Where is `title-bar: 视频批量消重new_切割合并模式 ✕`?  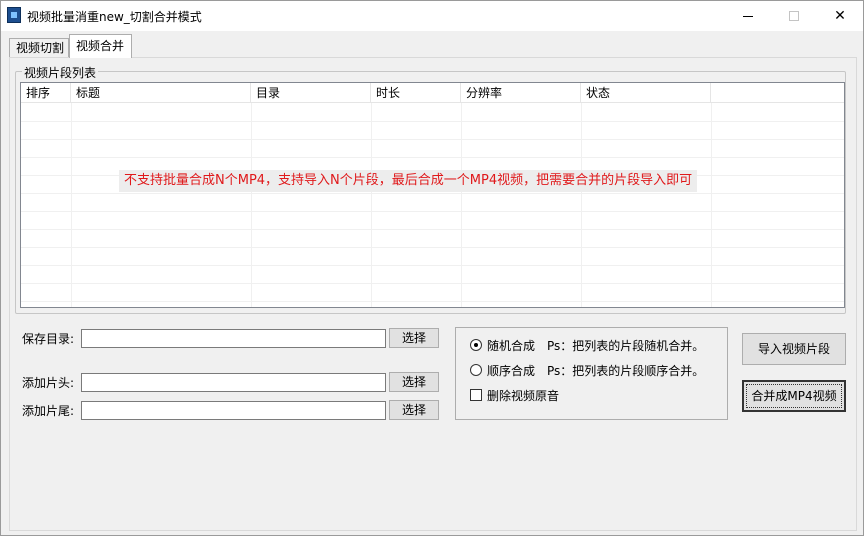 title-bar: 视频批量消重new_切割合并模式 ✕ is located at coordinates (432, 16).